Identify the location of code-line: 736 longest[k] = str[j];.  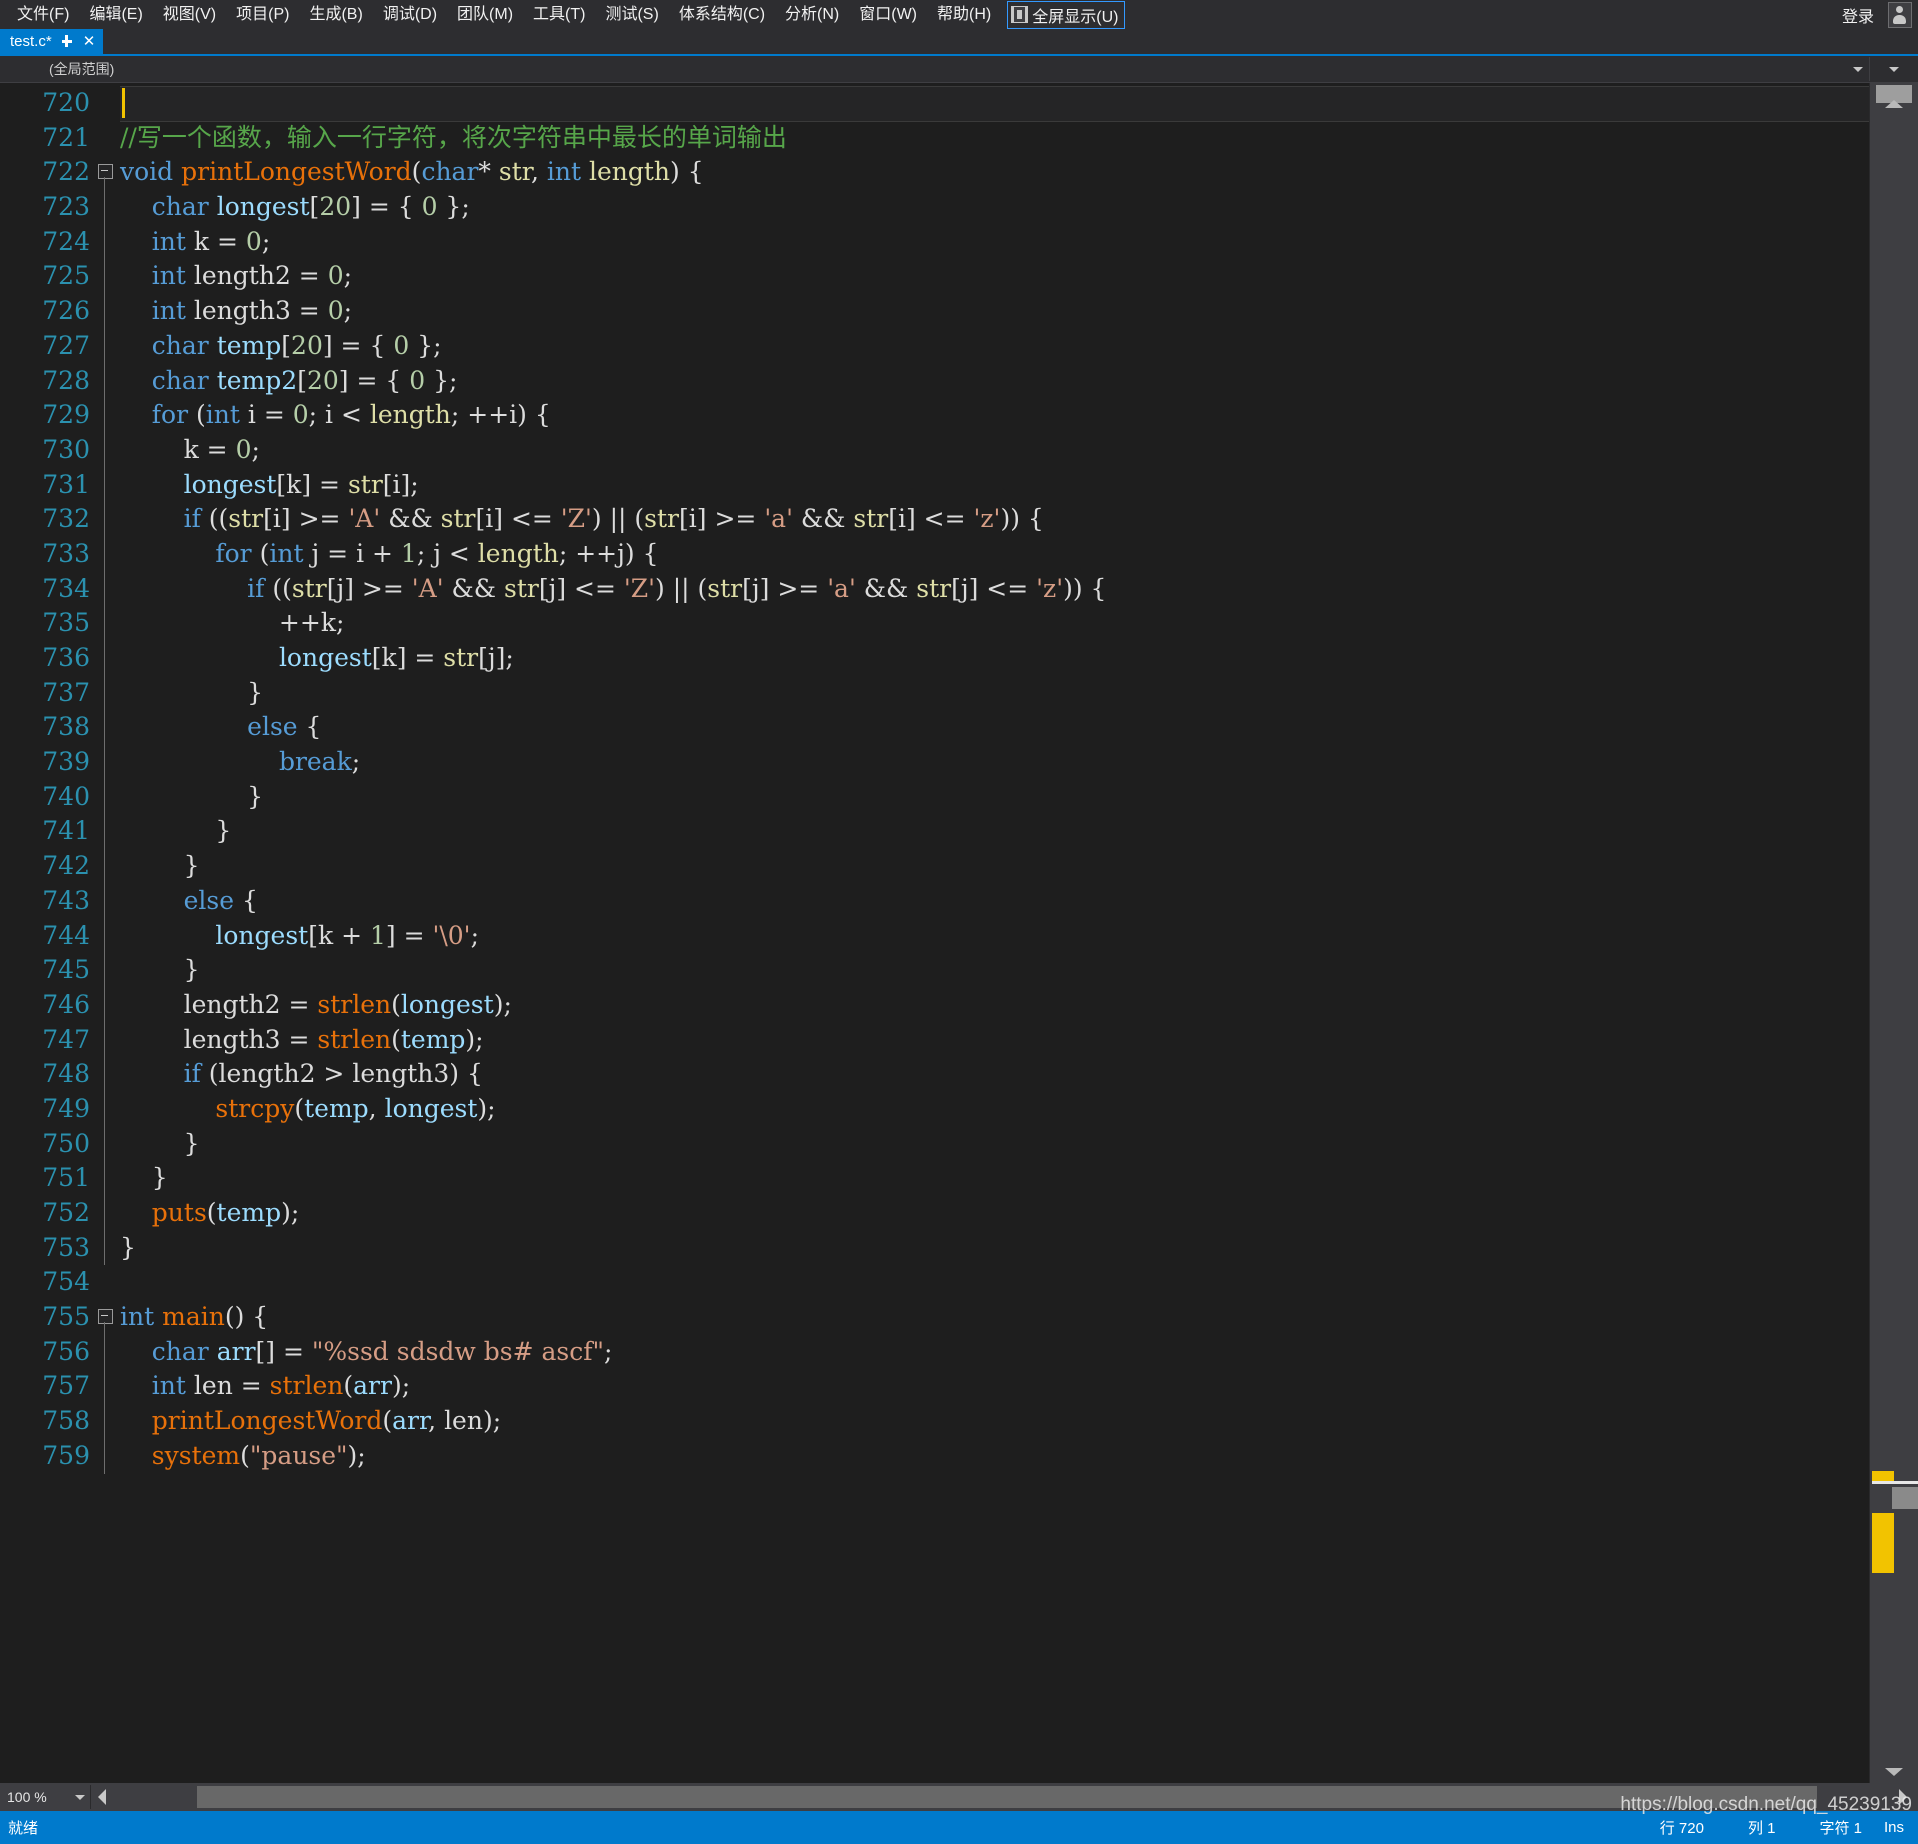
(943, 658).